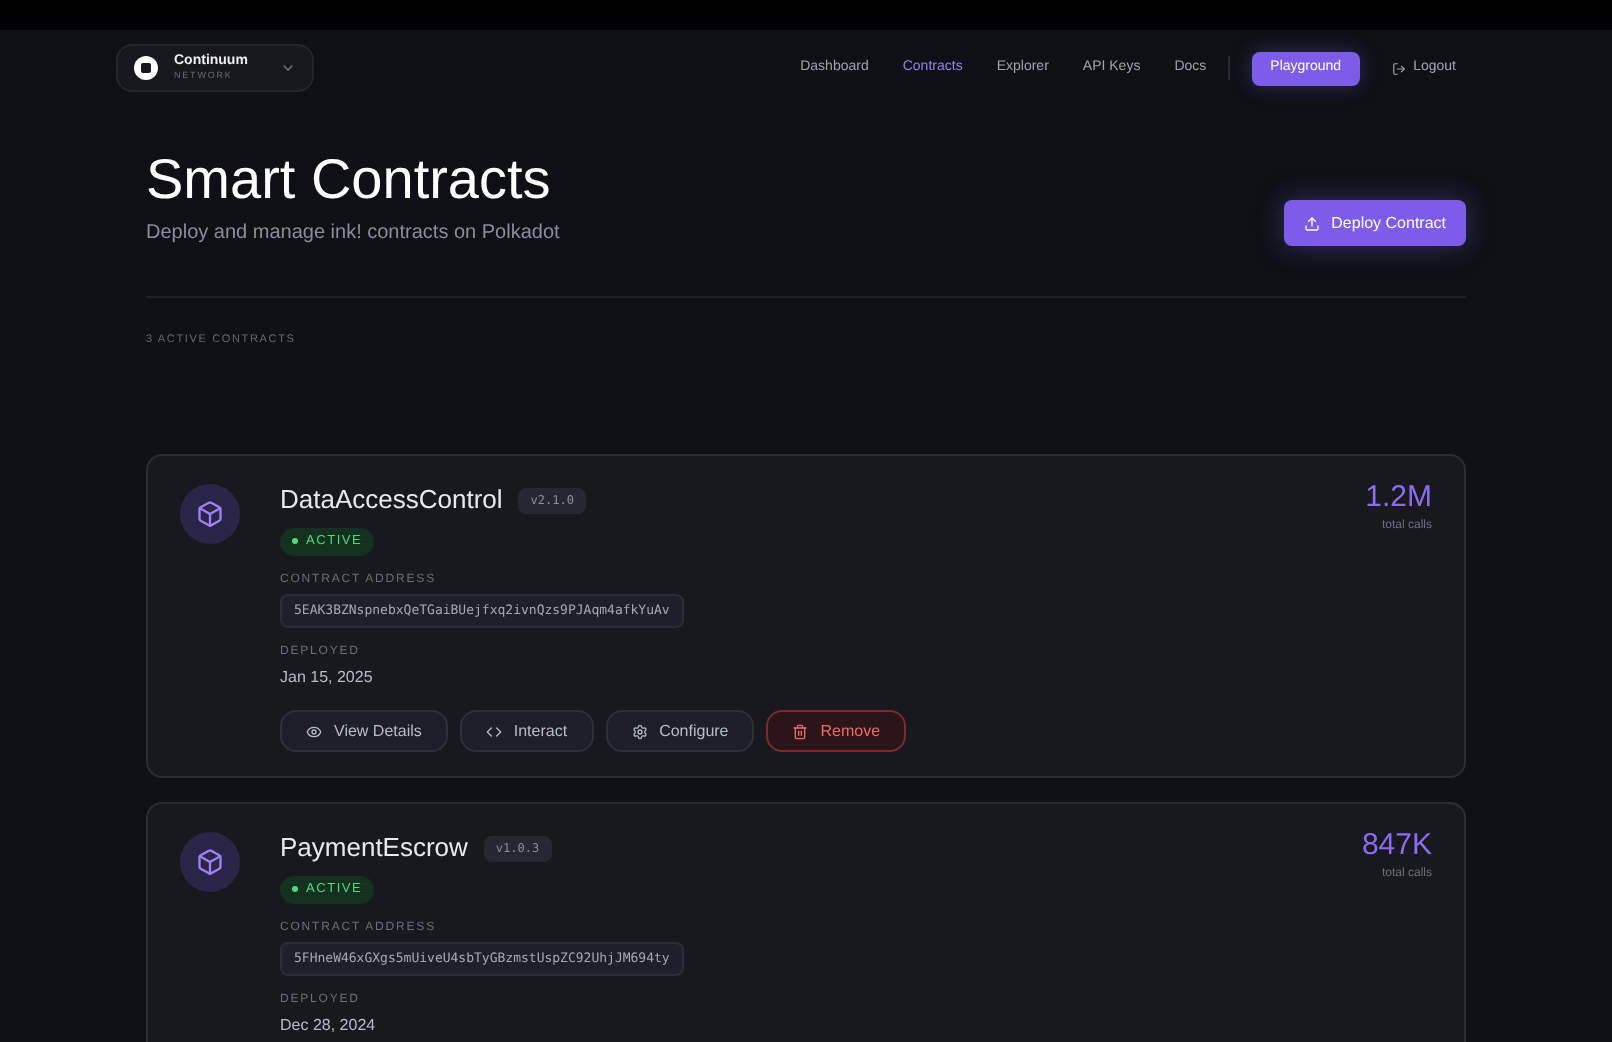 The height and width of the screenshot is (1042, 1612). Describe the element at coordinates (364, 731) in the screenshot. I see `action-button: View Details` at that location.